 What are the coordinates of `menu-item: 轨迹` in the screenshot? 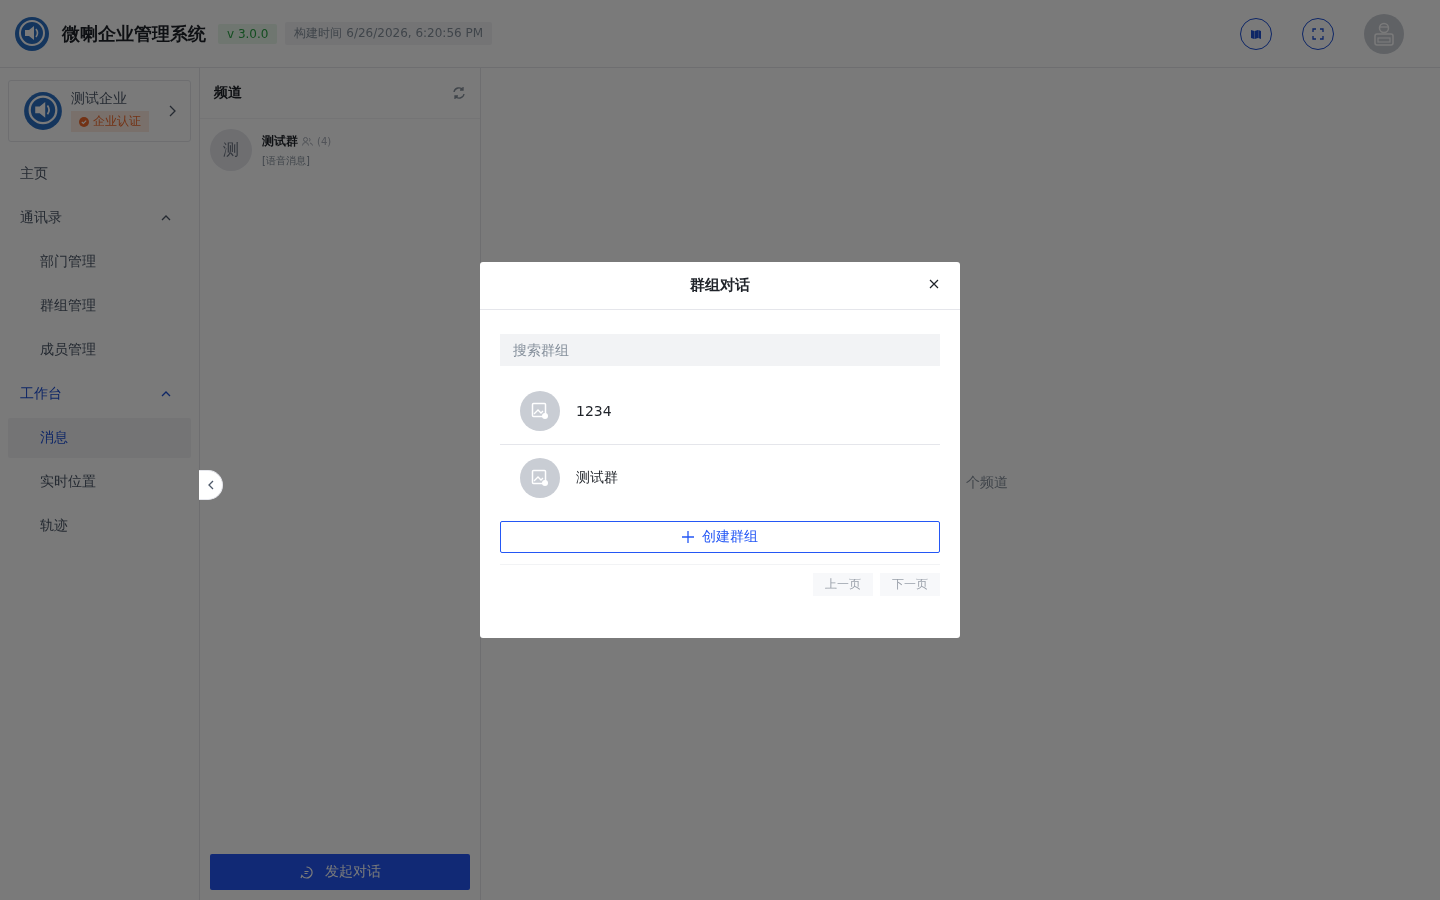 It's located at (99, 526).